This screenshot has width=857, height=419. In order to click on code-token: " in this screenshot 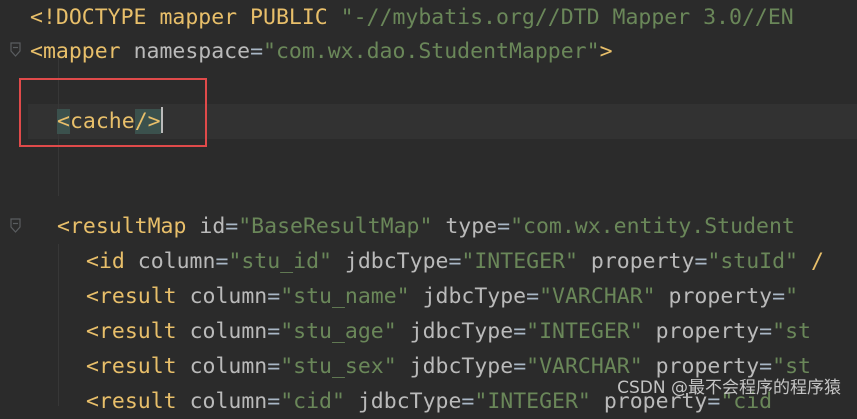, I will do `click(792, 296)`.